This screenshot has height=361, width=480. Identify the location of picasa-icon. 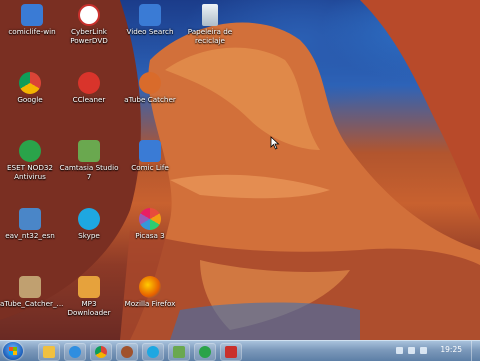
(150, 219).